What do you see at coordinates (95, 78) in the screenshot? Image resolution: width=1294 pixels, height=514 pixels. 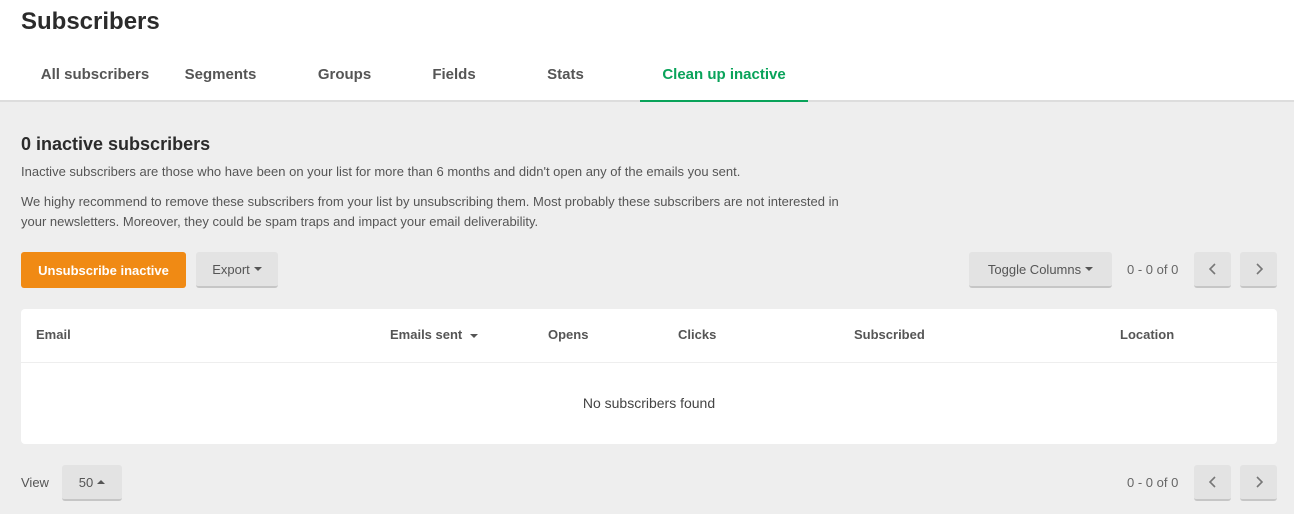 I see `tab-all-subscribers: All subscribers` at bounding box center [95, 78].